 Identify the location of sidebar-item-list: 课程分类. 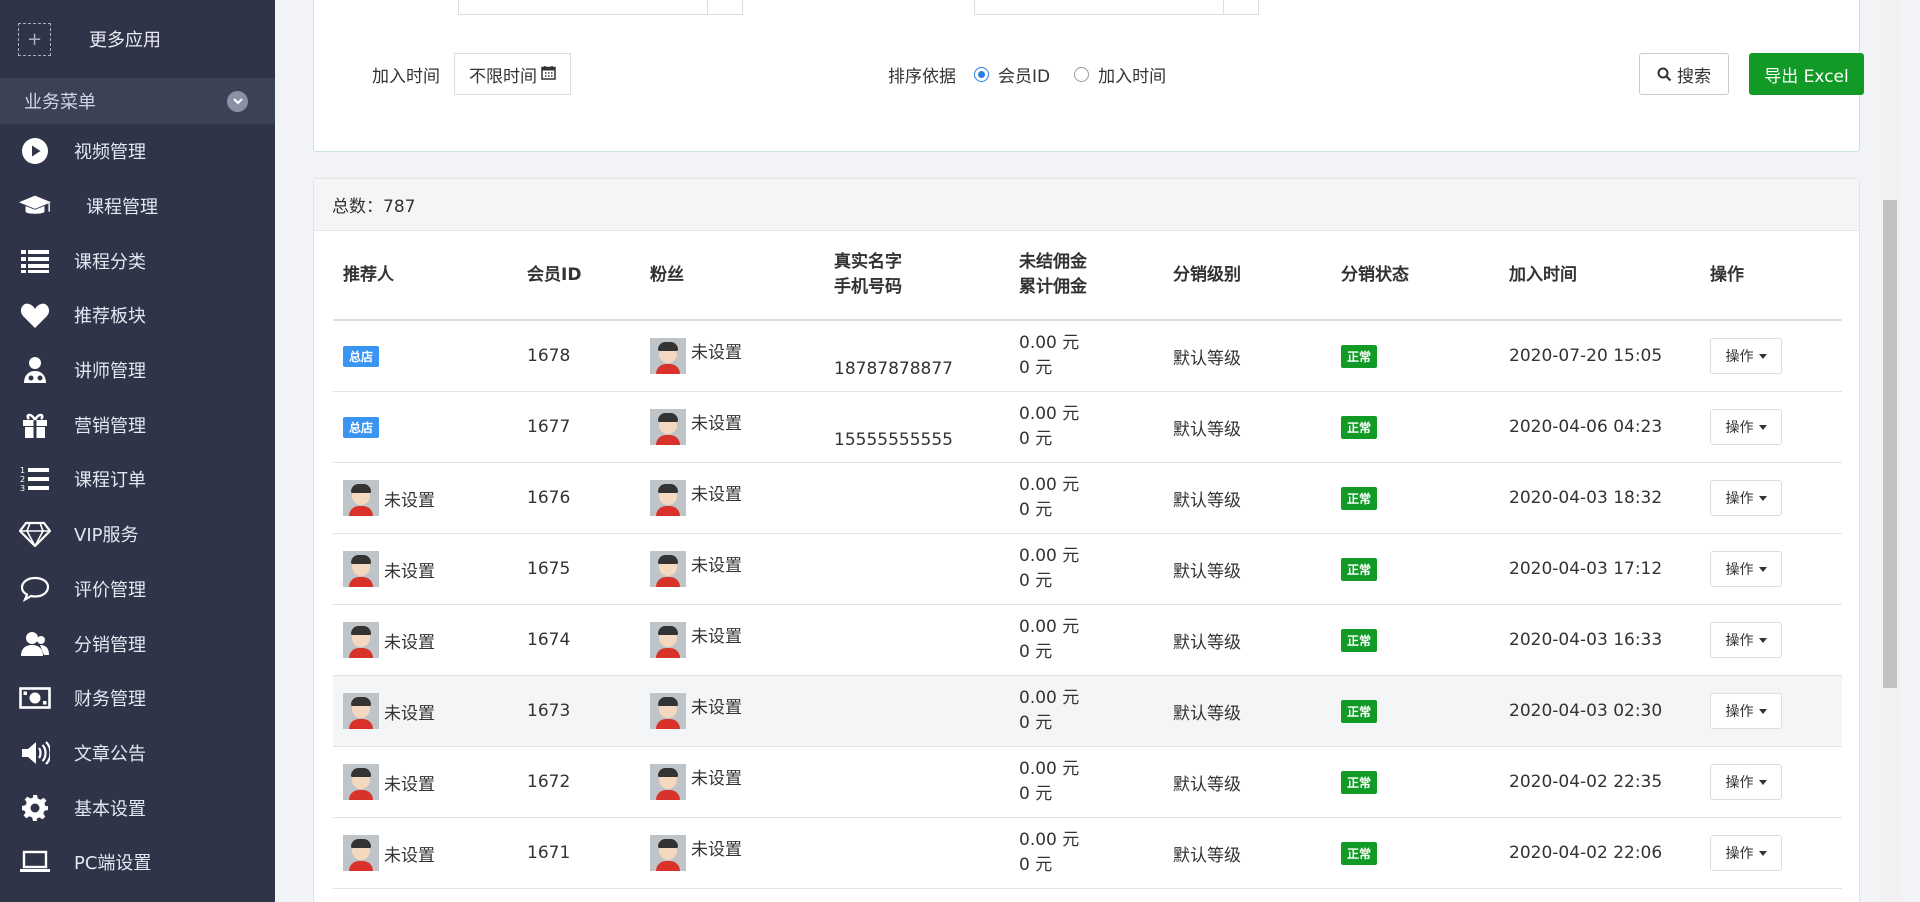
(137, 260).